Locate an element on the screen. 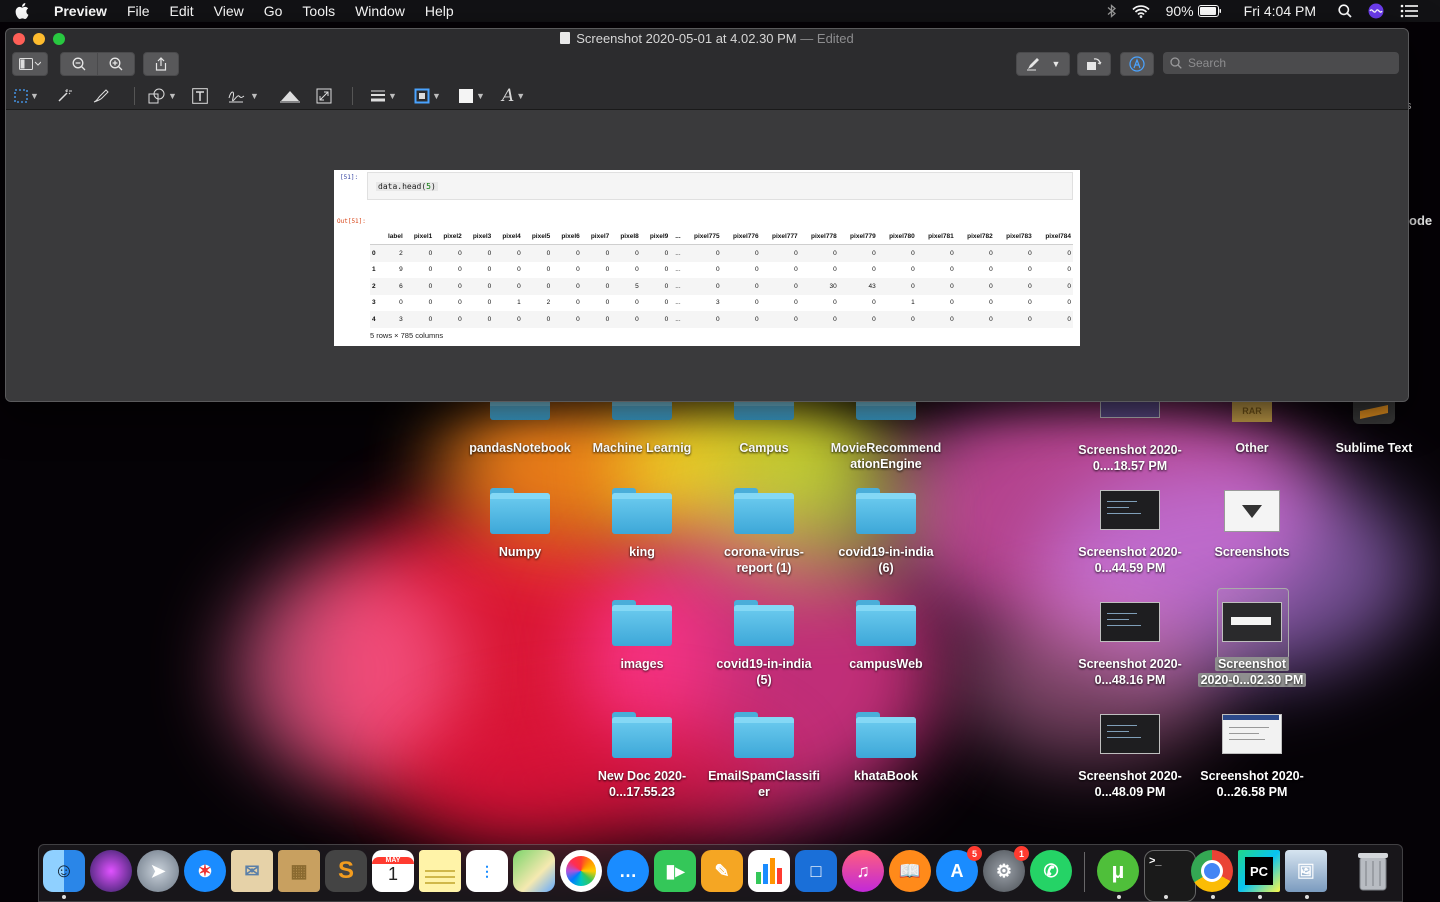 The width and height of the screenshot is (1440, 902). desktop-app-sublime-text: Sublime Text is located at coordinates (1374, 428).